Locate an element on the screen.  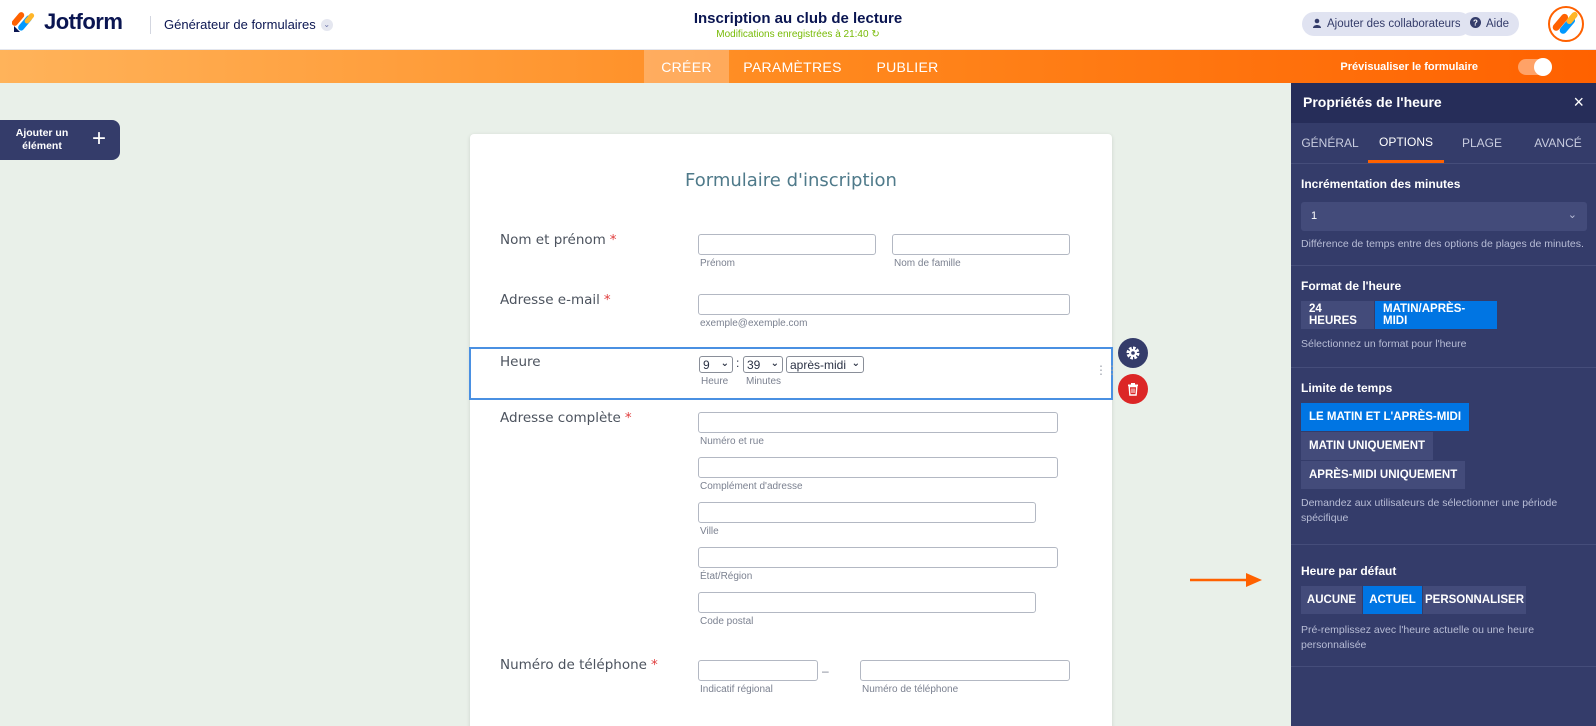
panel-tab-general: GÉNÉRAL is located at coordinates (1330, 143).